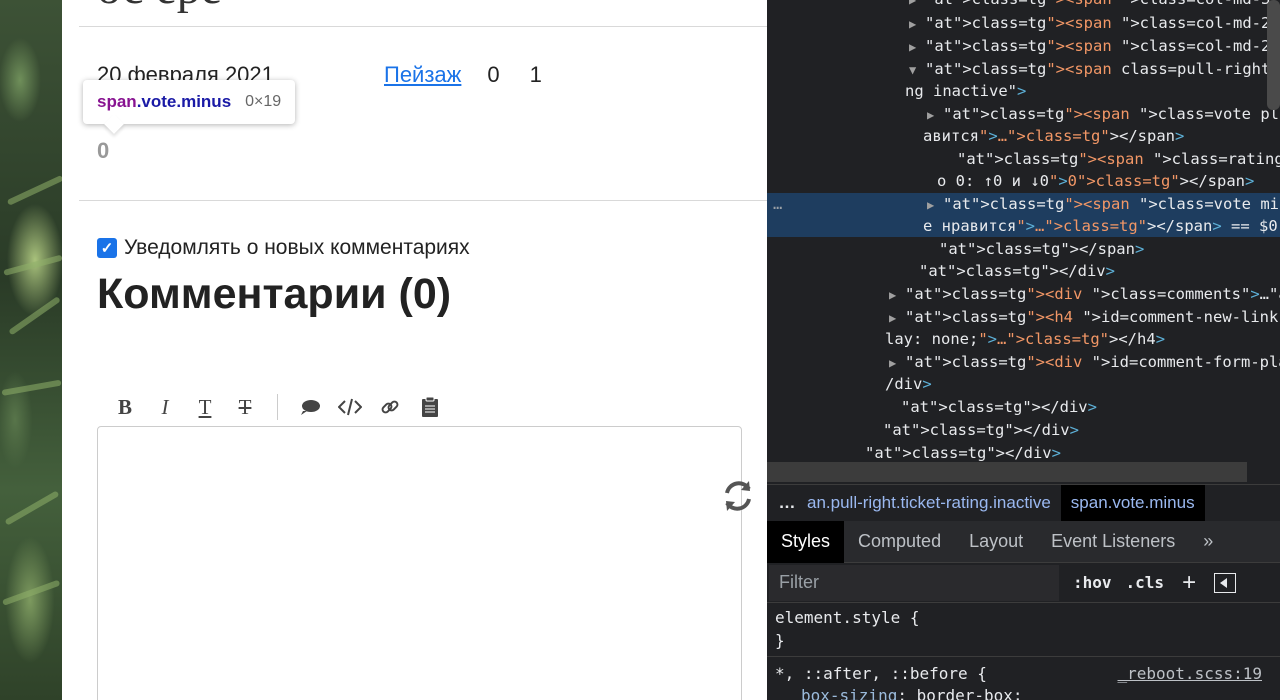 The height and width of the screenshot is (700, 1280). What do you see at coordinates (1190, 673) in the screenshot?
I see `rule-source-link: _reboot.scss:19` at bounding box center [1190, 673].